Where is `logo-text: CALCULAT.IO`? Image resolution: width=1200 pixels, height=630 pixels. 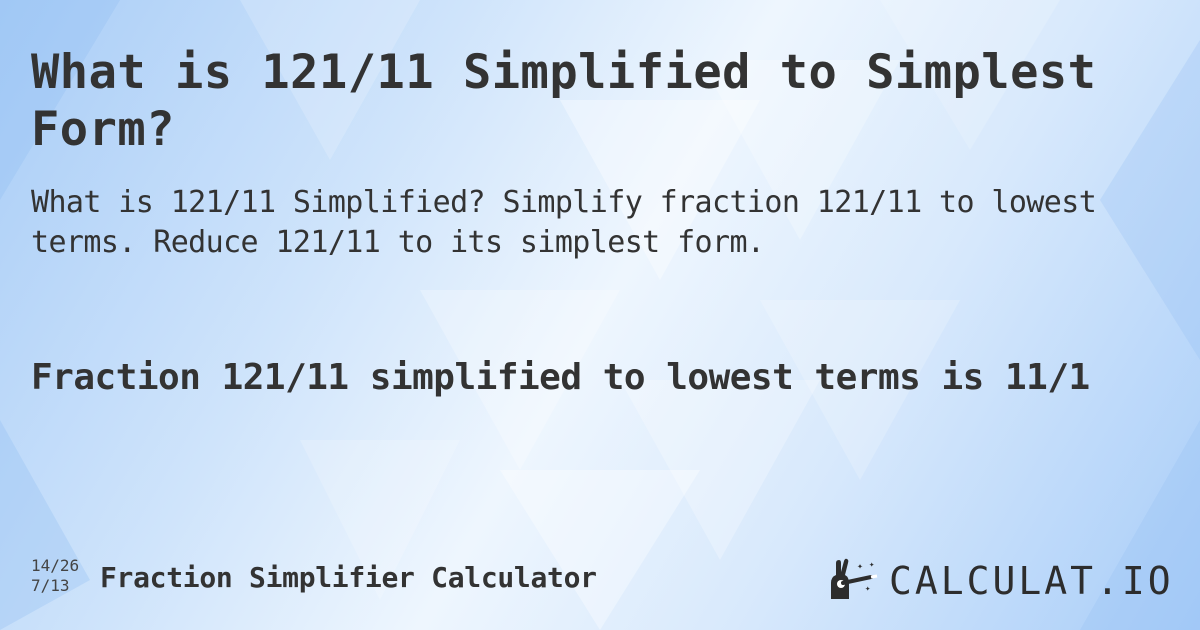
logo-text: CALCULAT.IO is located at coordinates (1031, 581).